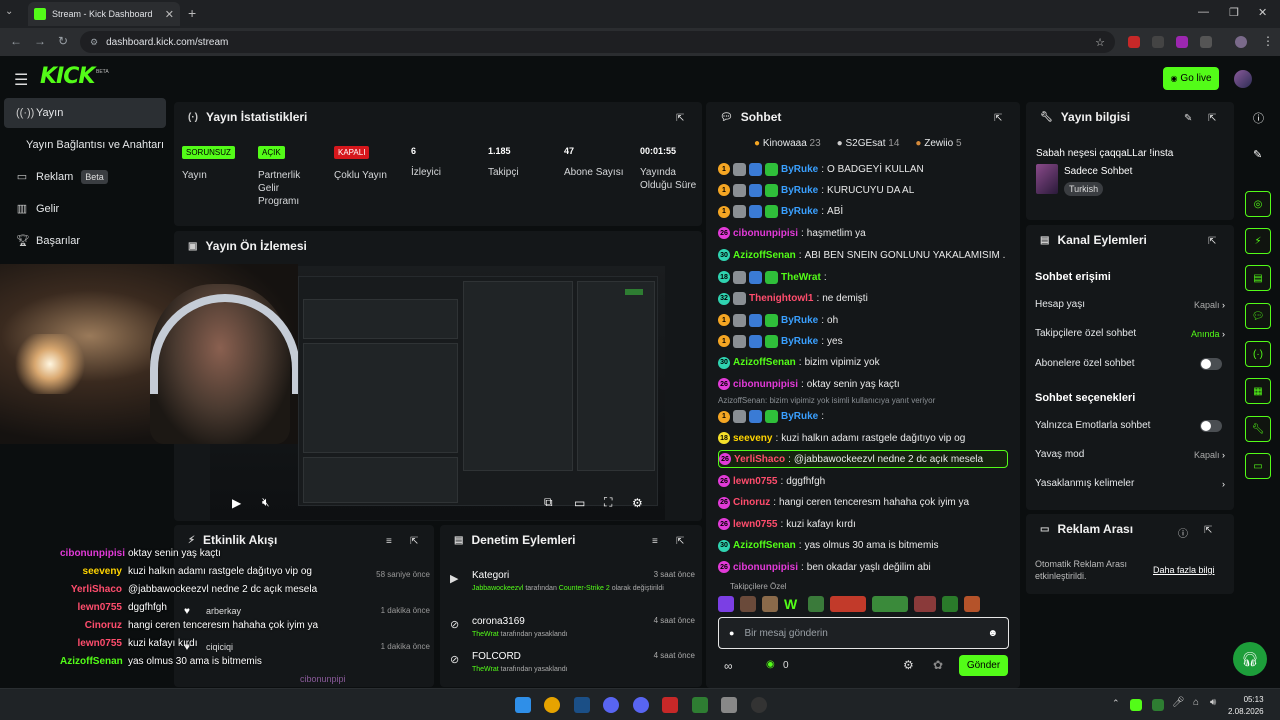 The height and width of the screenshot is (720, 1280). I want to click on chat-username: YerliShaco, so click(759, 459).